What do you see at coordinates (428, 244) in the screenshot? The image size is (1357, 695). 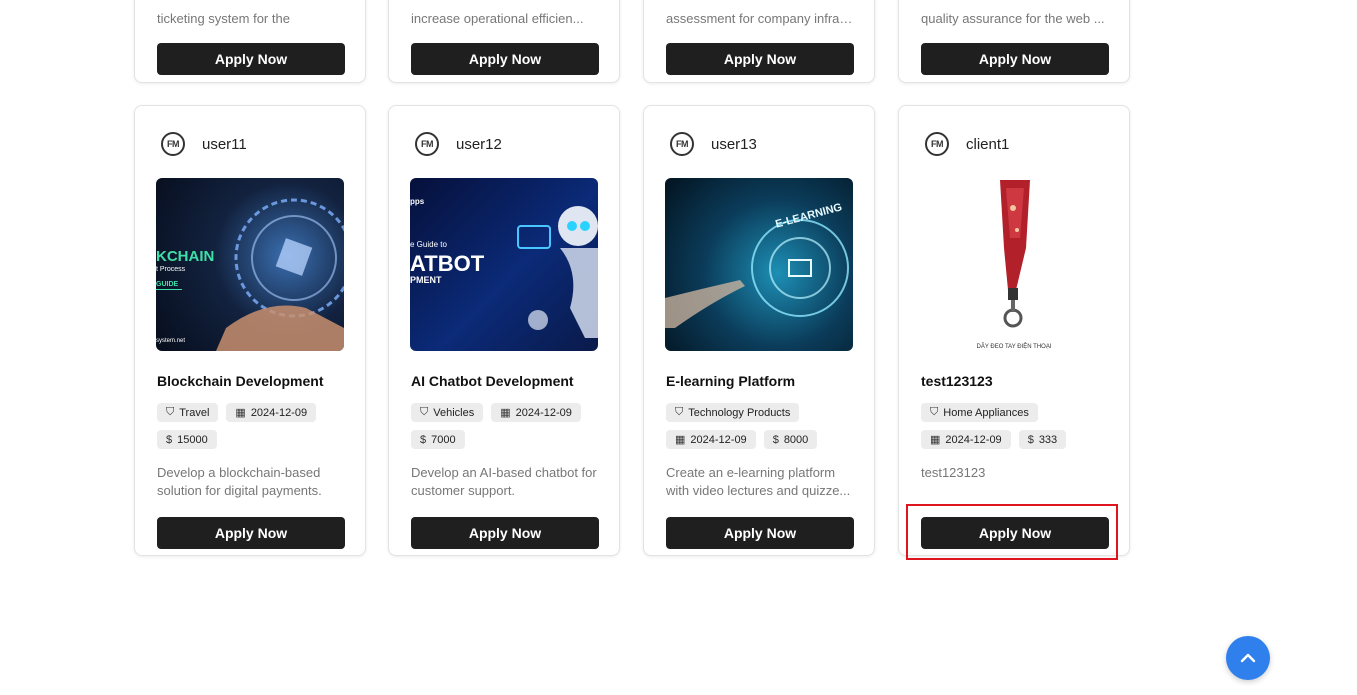 I see `svg-text: e Guide to` at bounding box center [428, 244].